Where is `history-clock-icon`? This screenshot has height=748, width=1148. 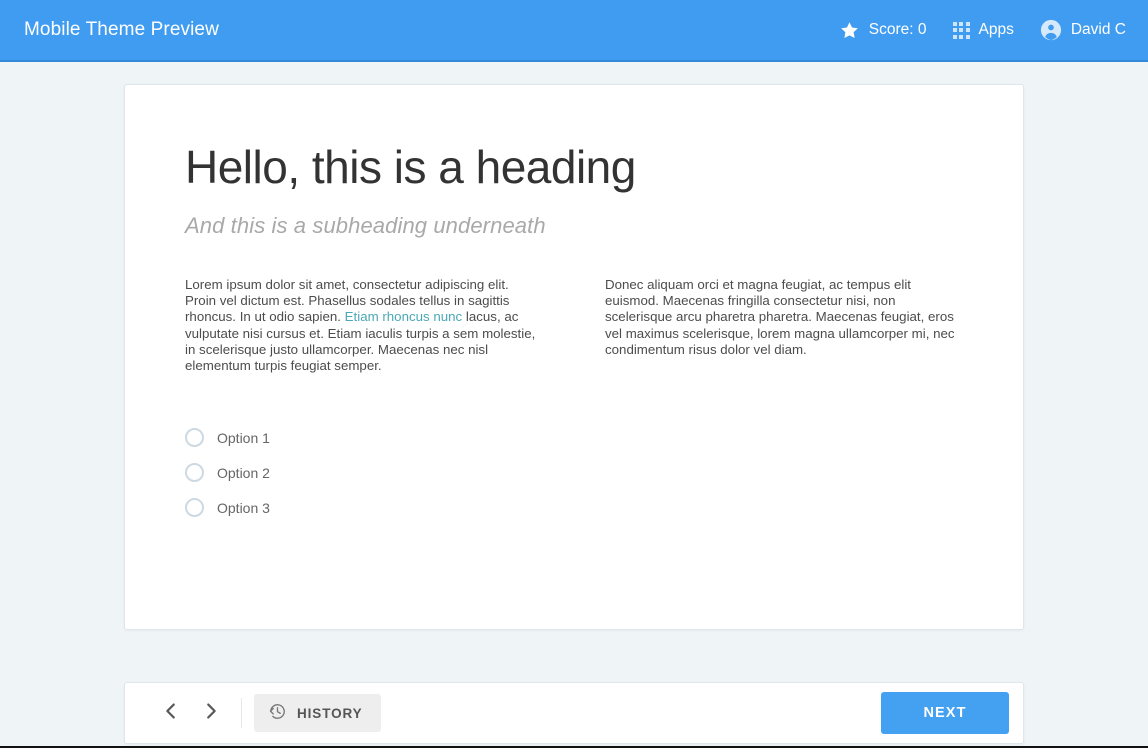
history-clock-icon is located at coordinates (277, 713).